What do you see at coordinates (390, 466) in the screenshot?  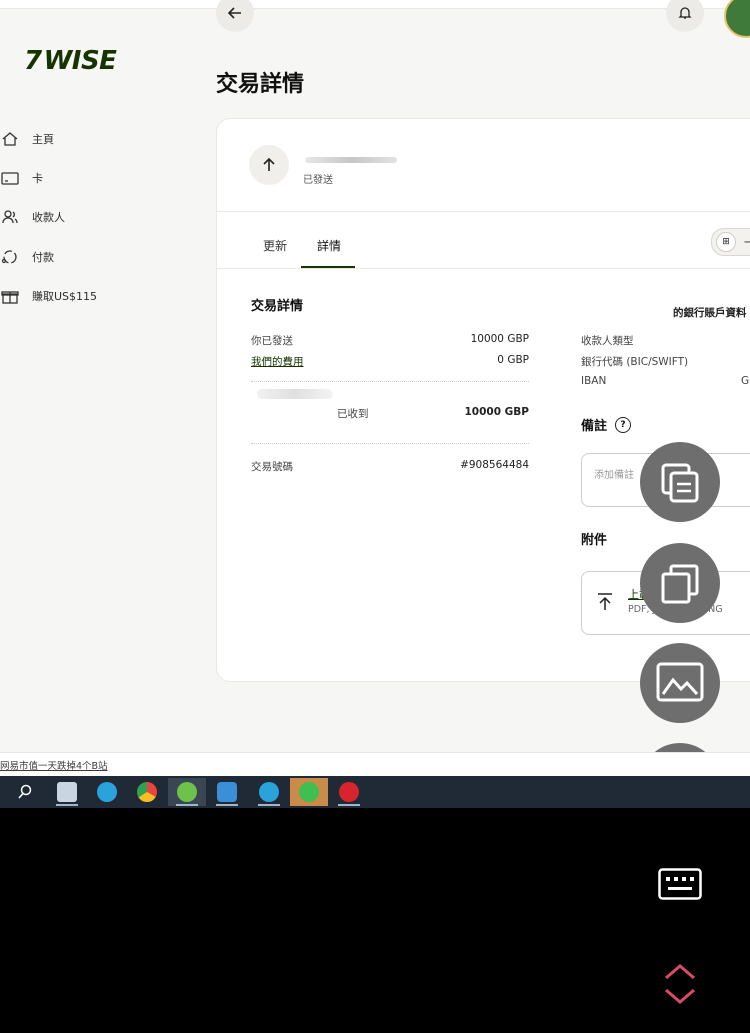 I see `reference-row: 交易號碼 #908564484` at bounding box center [390, 466].